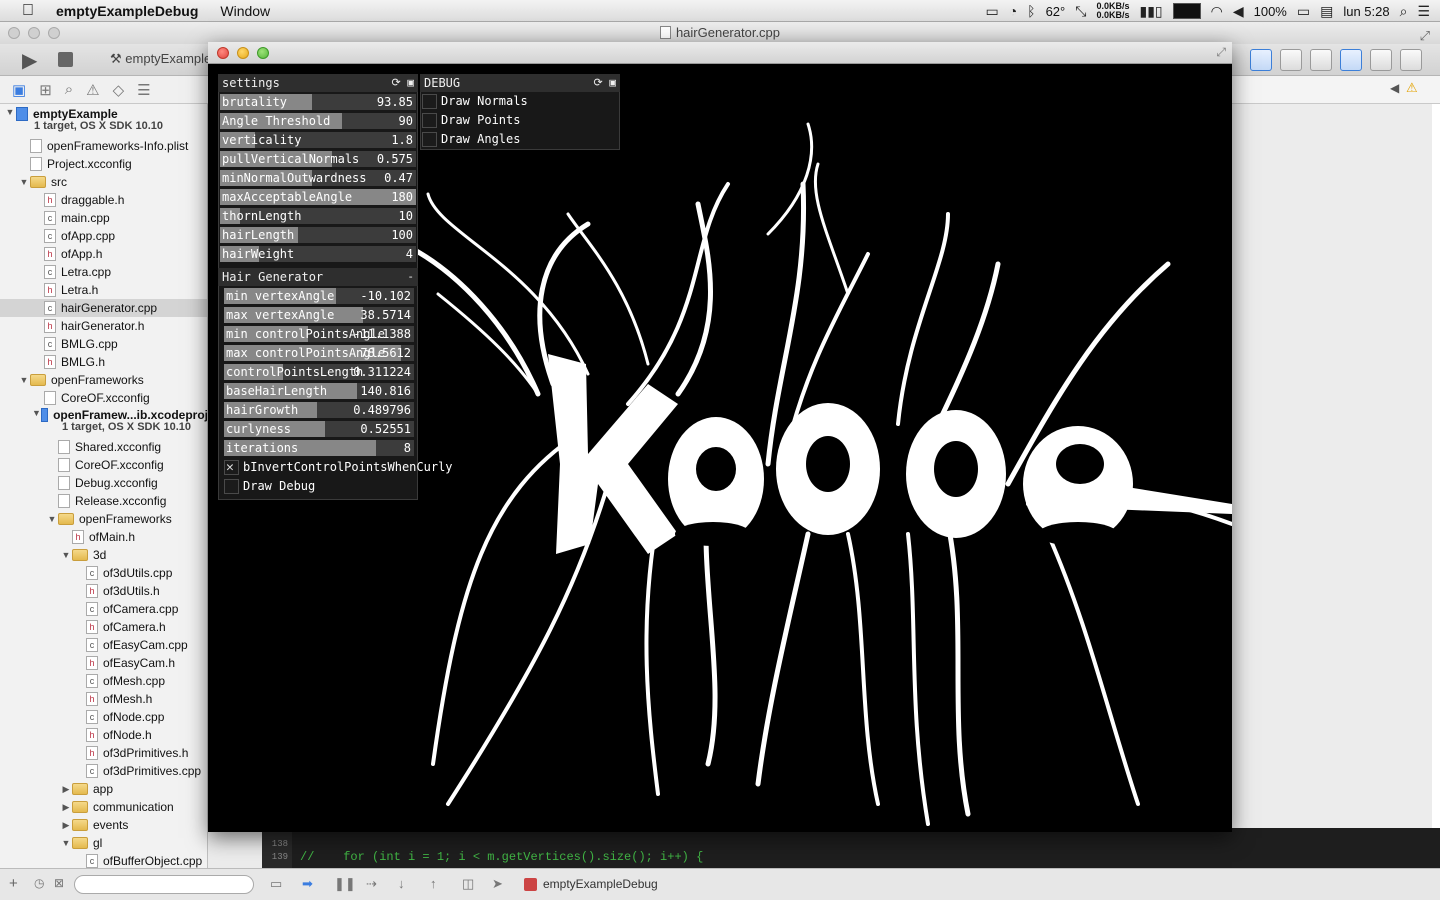 This screenshot has width=1440, height=900. What do you see at coordinates (401, 883) in the screenshot?
I see `step-in-icon: ↓` at bounding box center [401, 883].